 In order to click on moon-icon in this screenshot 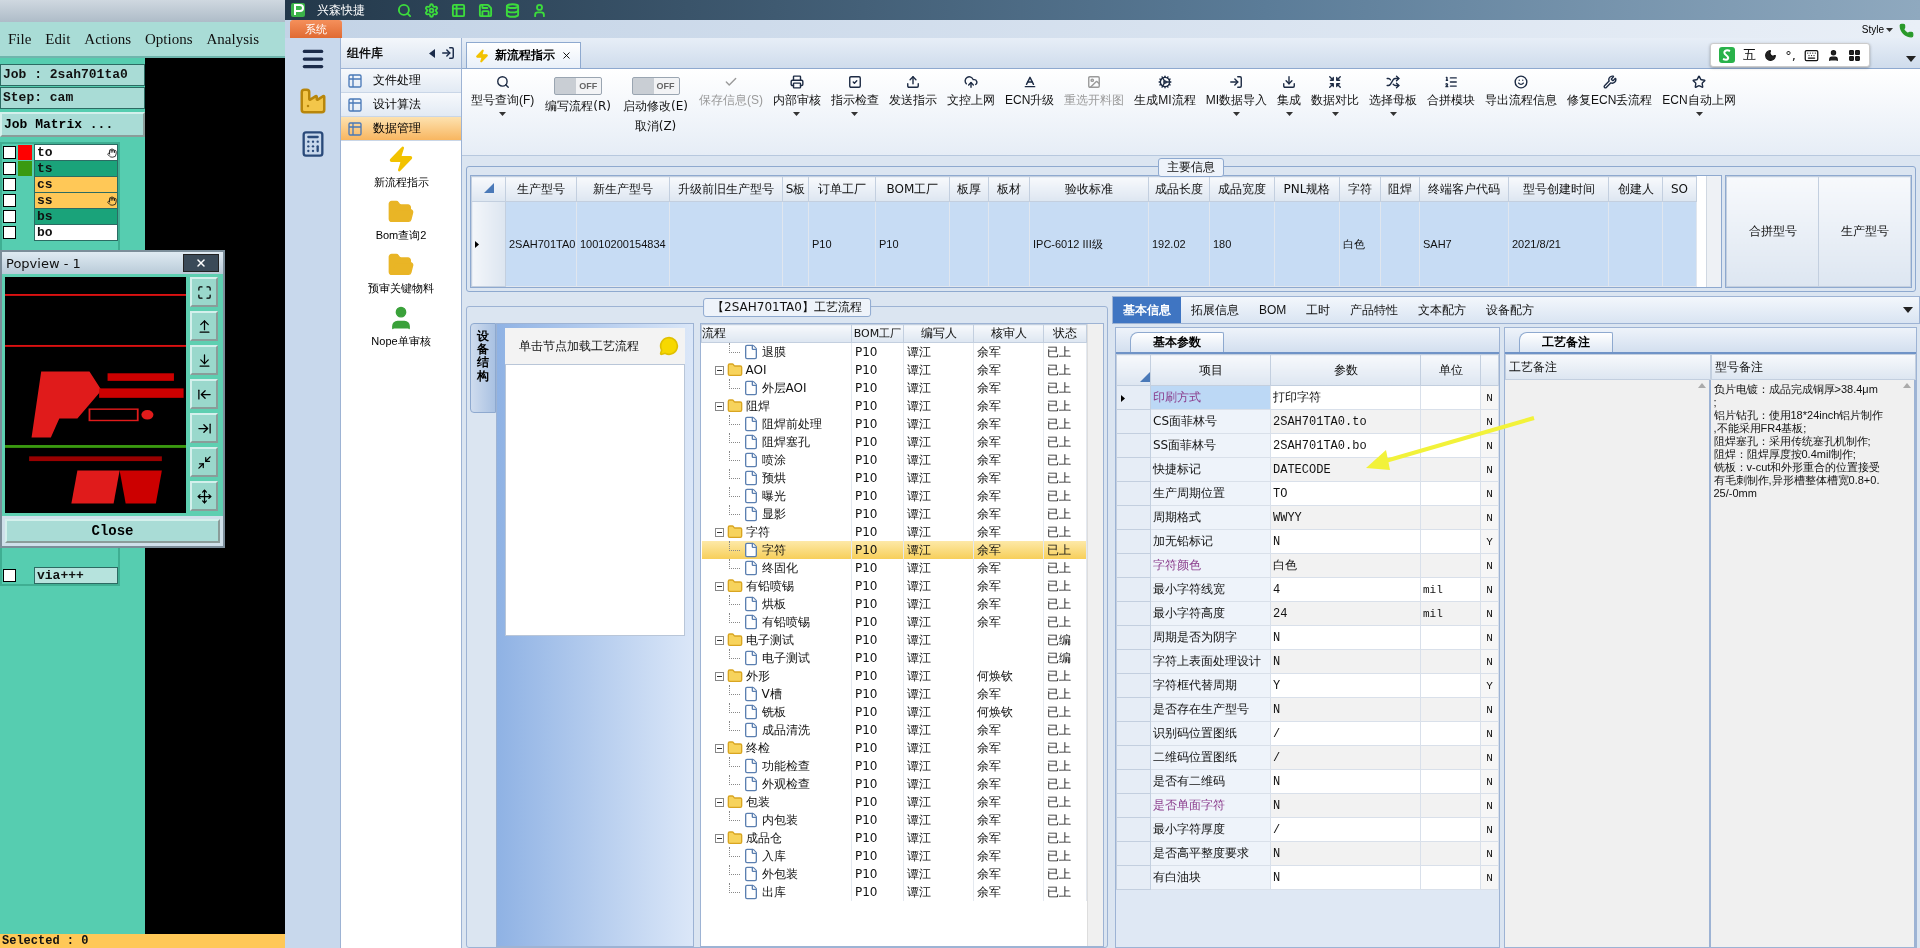, I will do `click(1771, 55)`.